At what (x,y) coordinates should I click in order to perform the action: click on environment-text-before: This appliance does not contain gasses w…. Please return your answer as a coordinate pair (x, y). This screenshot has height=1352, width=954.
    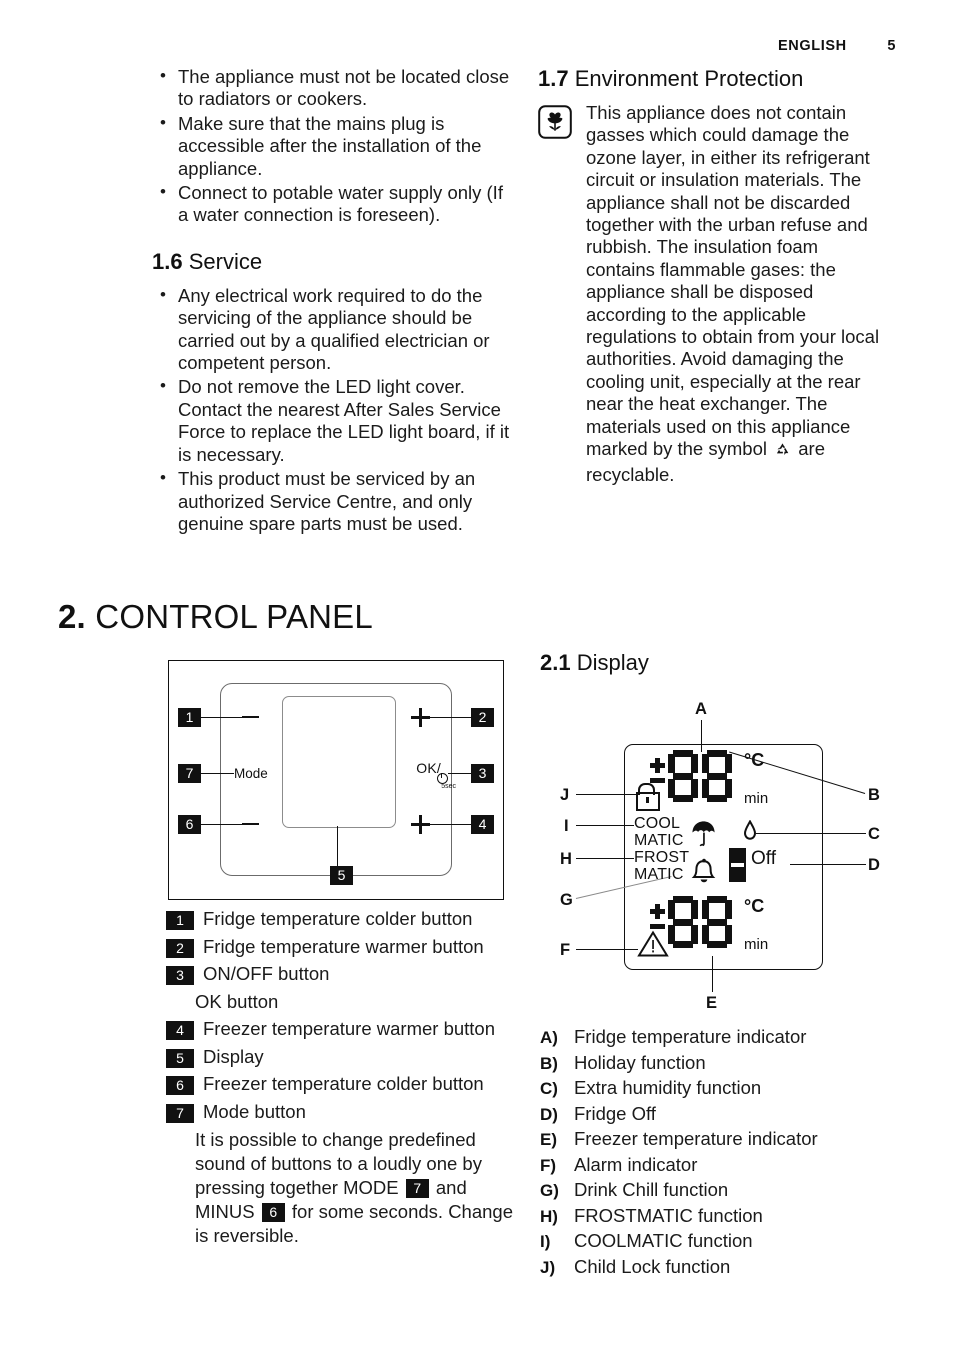
    Looking at the image, I should click on (733, 281).